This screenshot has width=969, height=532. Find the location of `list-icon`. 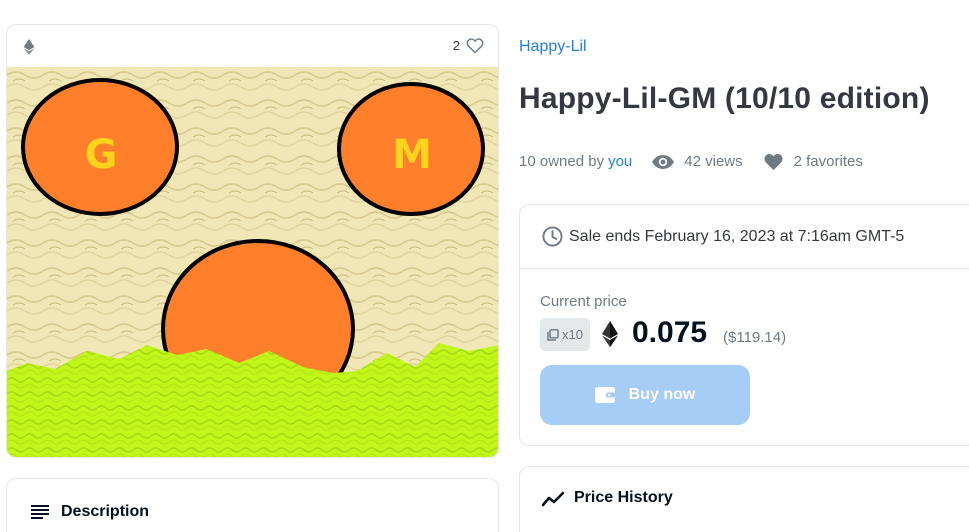

list-icon is located at coordinates (40, 512).